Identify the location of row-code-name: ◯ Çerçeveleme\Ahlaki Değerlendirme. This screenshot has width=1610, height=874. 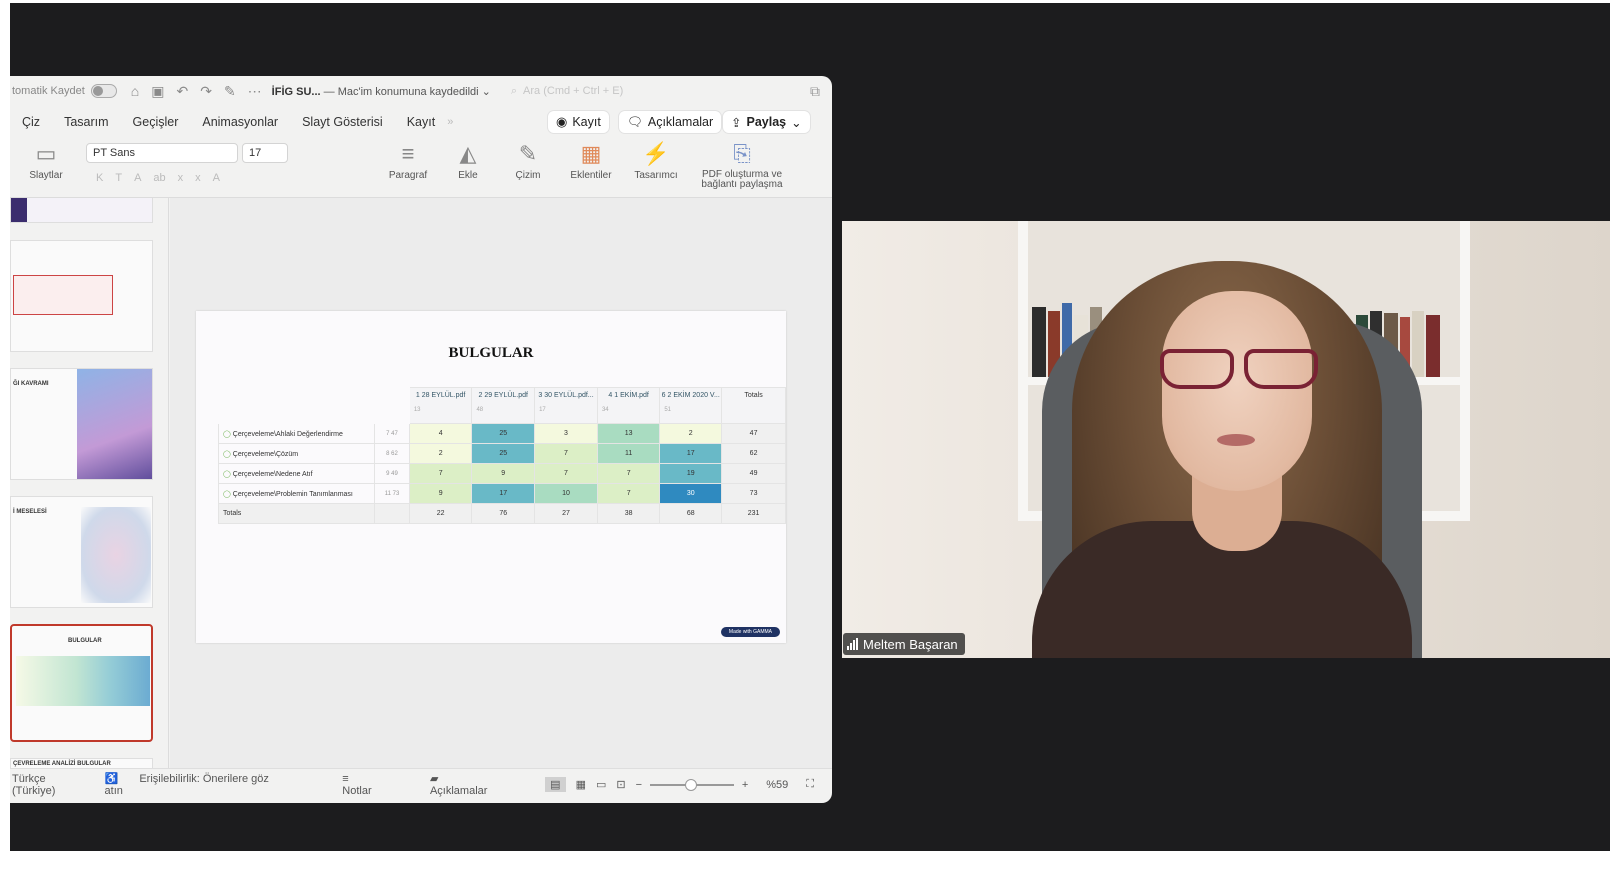
(296, 433).